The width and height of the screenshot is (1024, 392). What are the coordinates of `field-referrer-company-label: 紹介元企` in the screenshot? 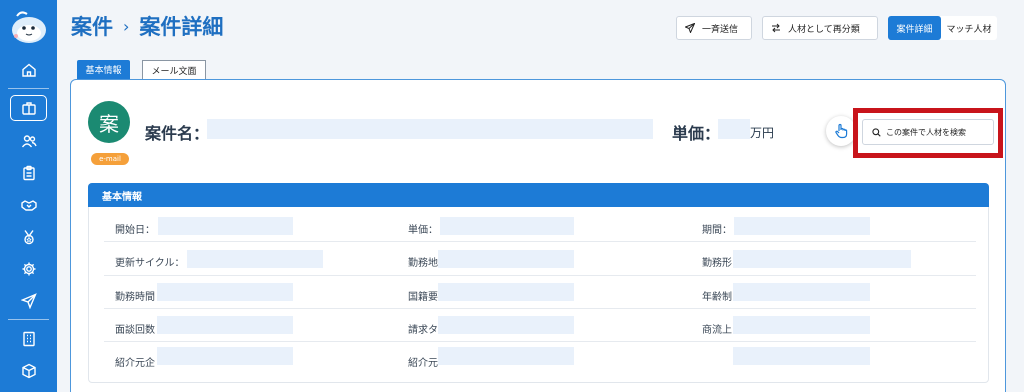 It's located at (135, 363).